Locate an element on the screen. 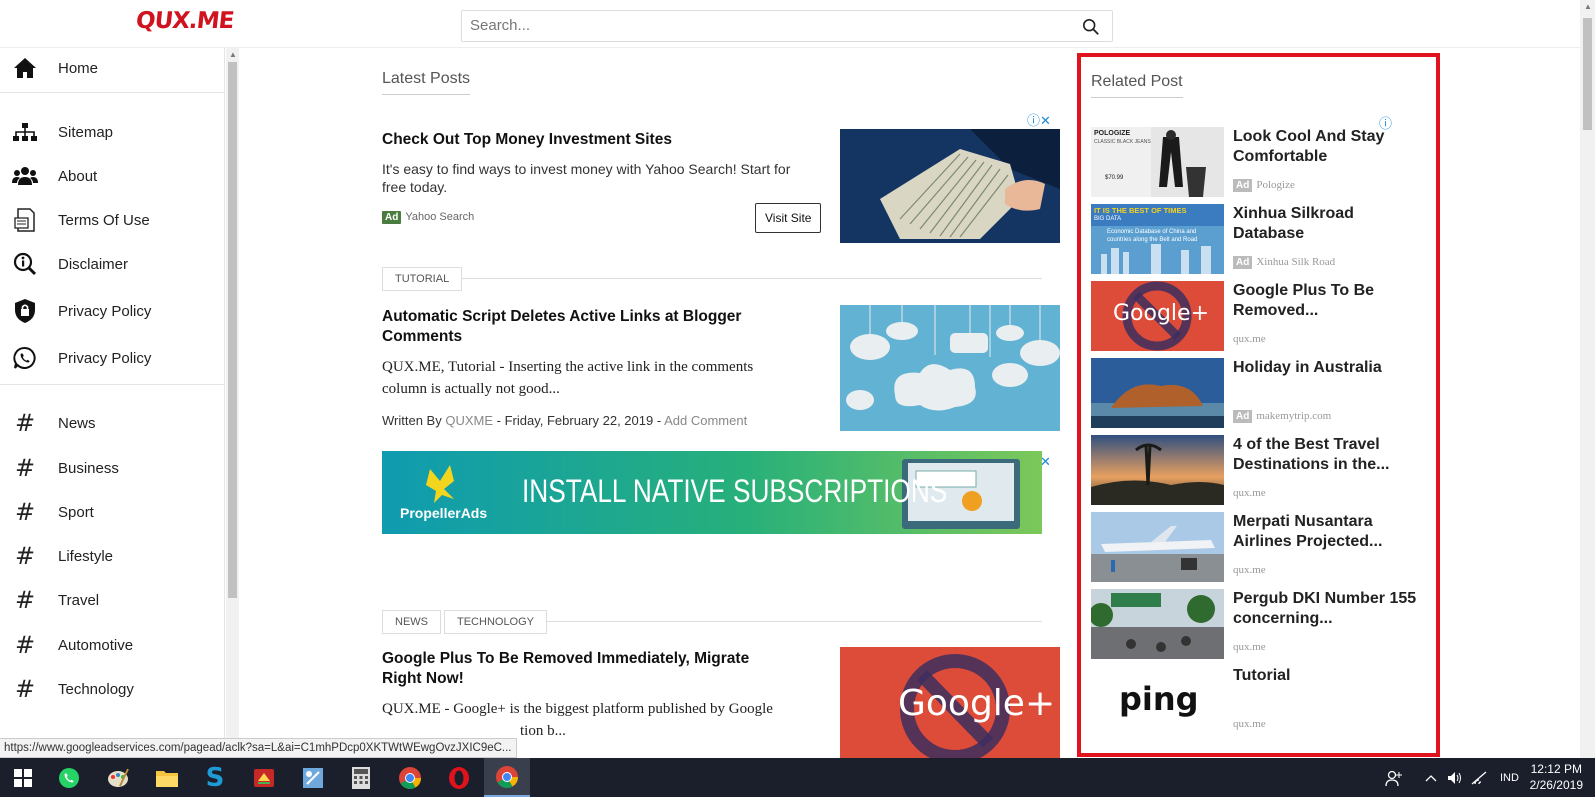  sidebar-item-privacy: Privacy Policy is located at coordinates (112, 311).